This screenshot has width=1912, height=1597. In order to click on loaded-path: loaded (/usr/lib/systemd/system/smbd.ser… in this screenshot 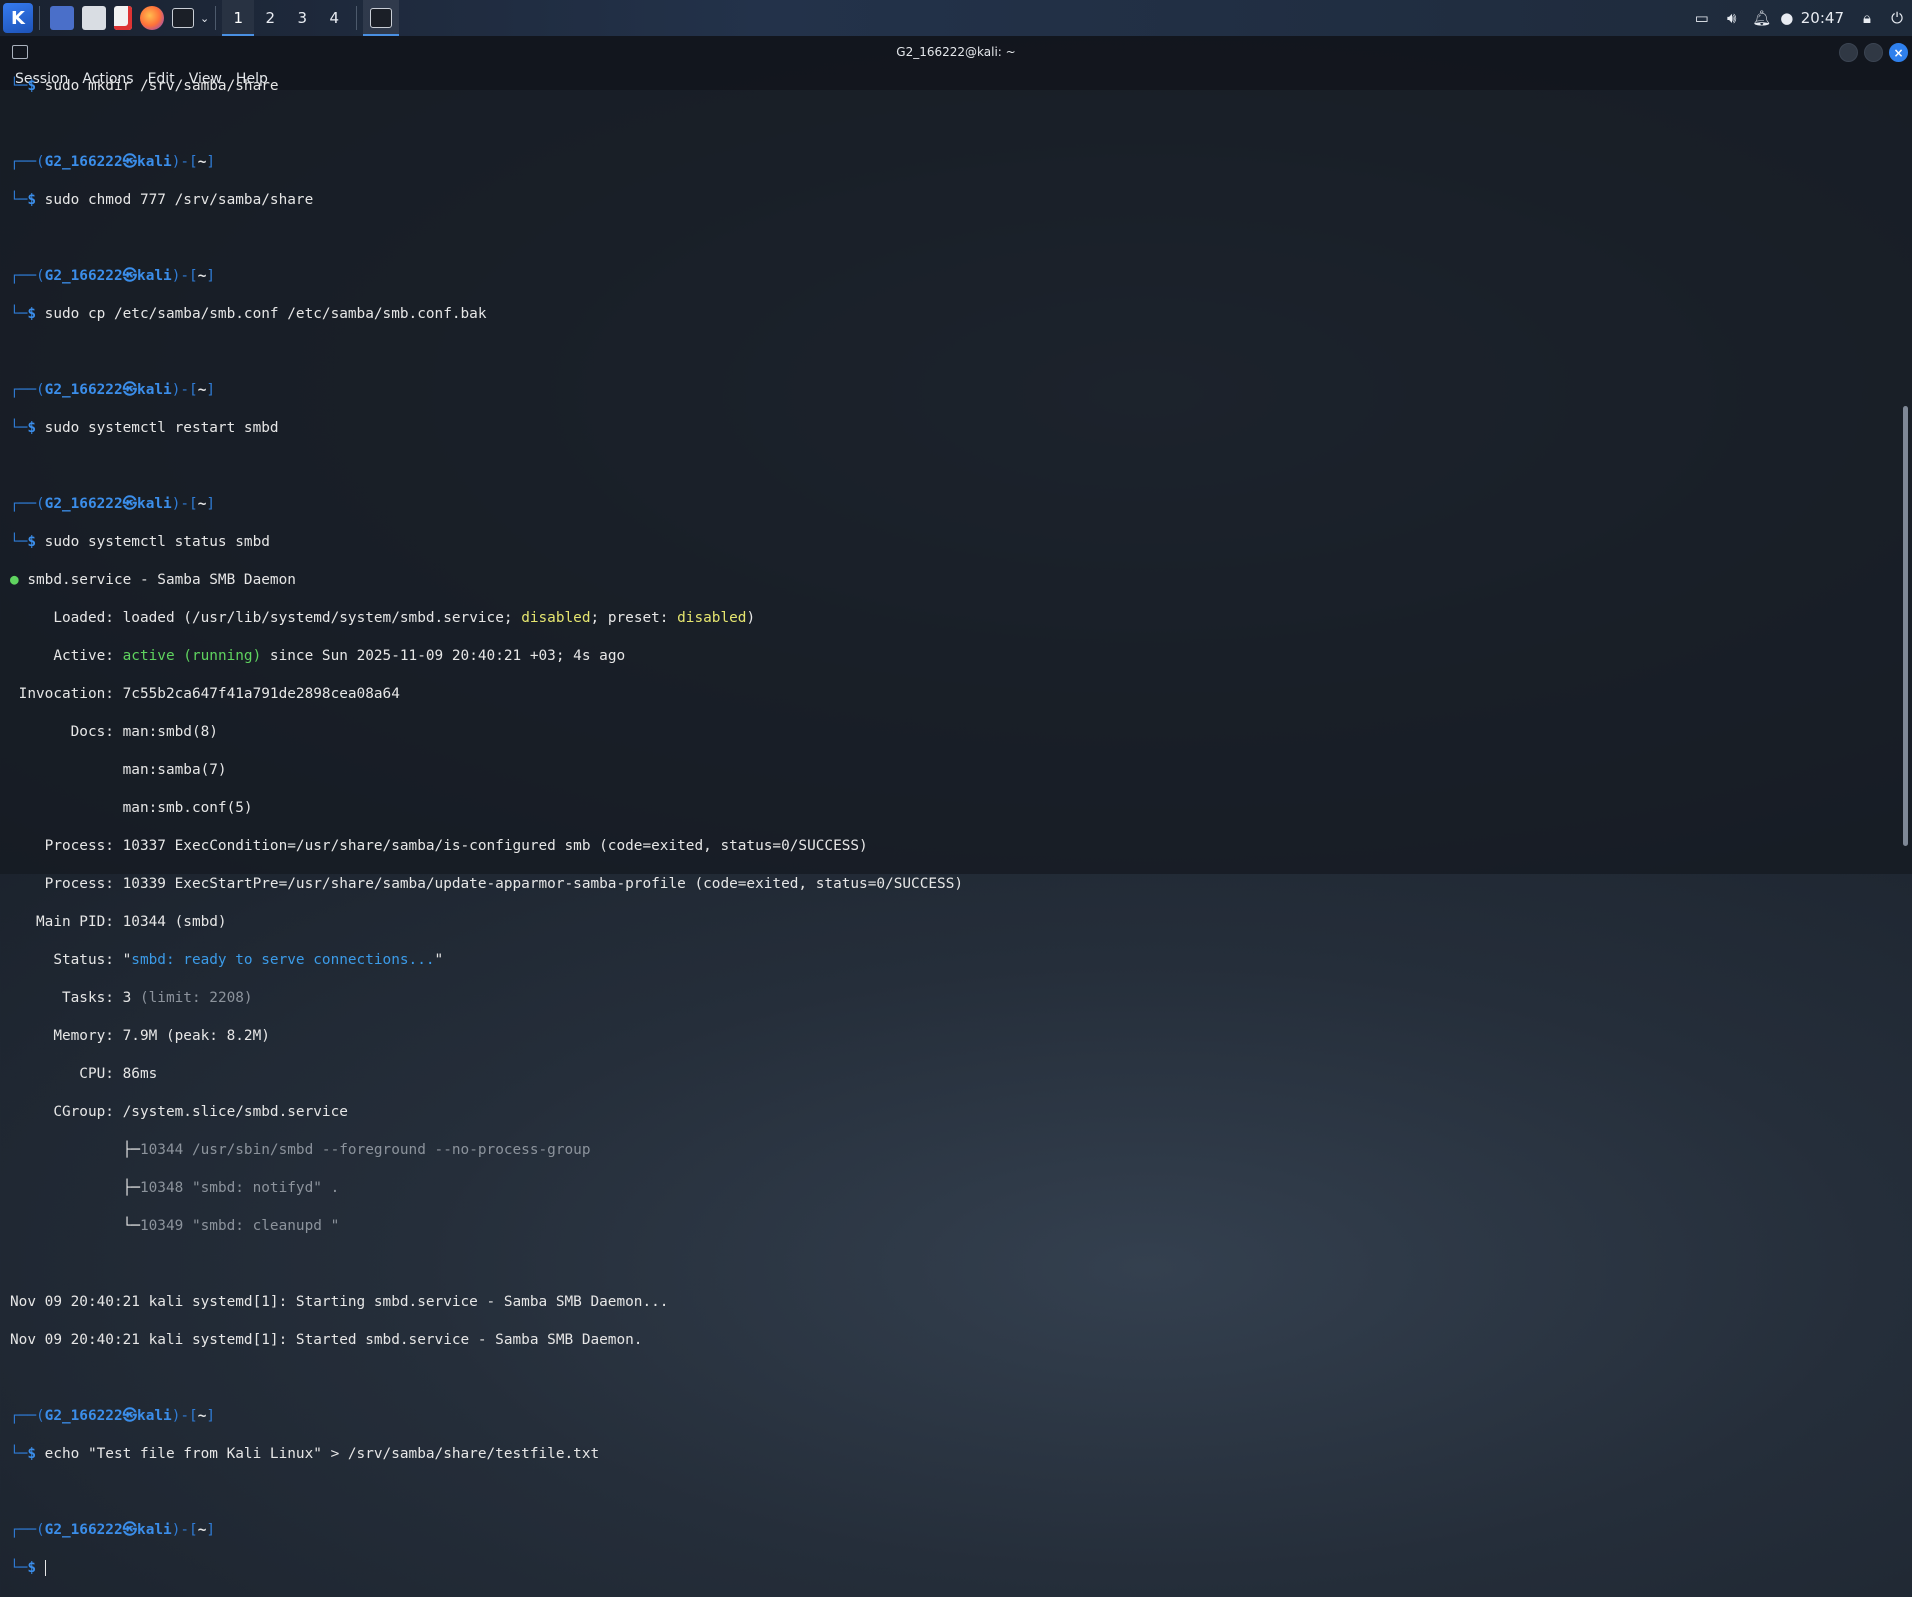, I will do `click(322, 618)`.